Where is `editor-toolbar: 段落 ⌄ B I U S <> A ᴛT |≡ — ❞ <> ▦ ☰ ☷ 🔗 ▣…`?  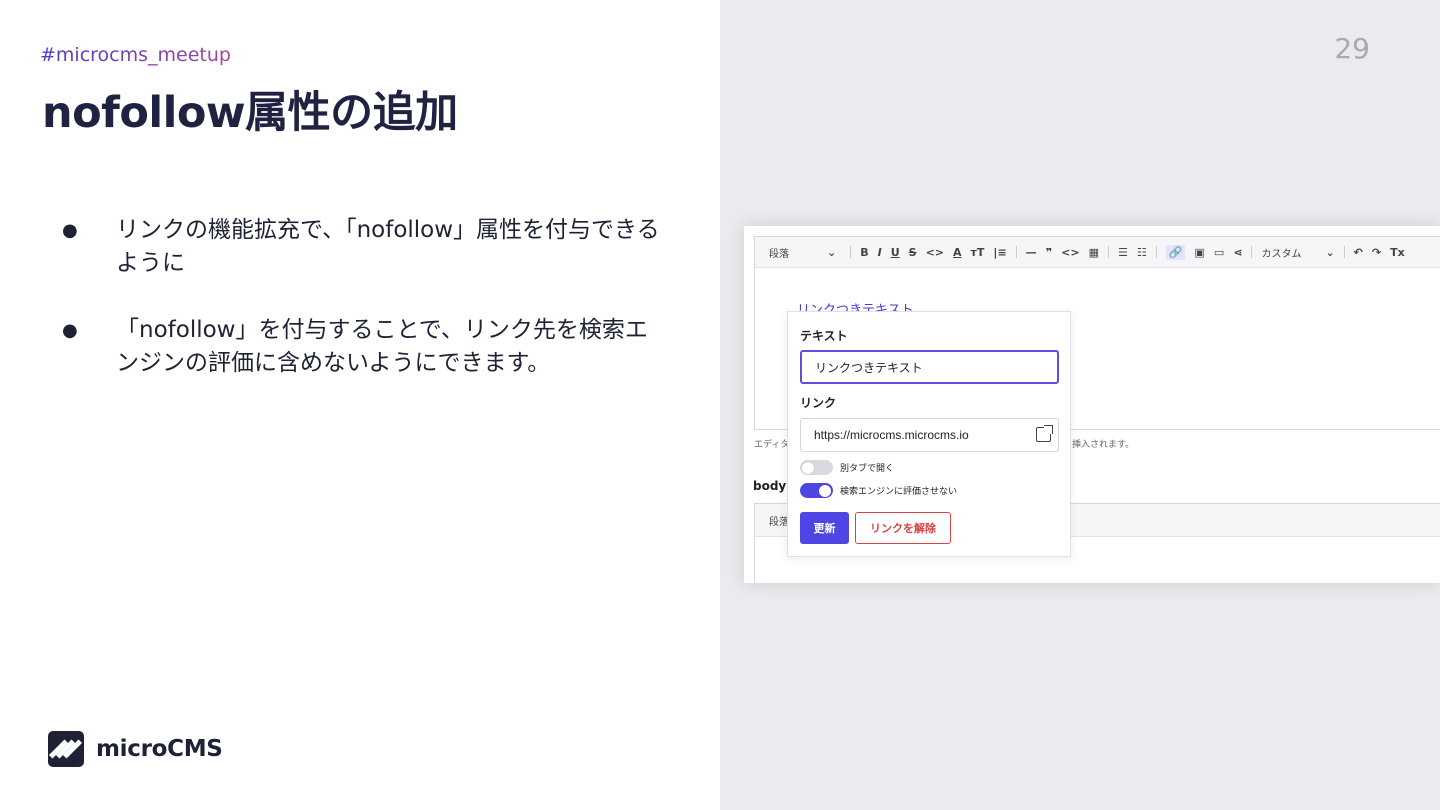 editor-toolbar: 段落 ⌄ B I U S <> A ᴛT |≡ — ❞ <> ▦ ☰ ☷ 🔗 ▣… is located at coordinates (1097, 252).